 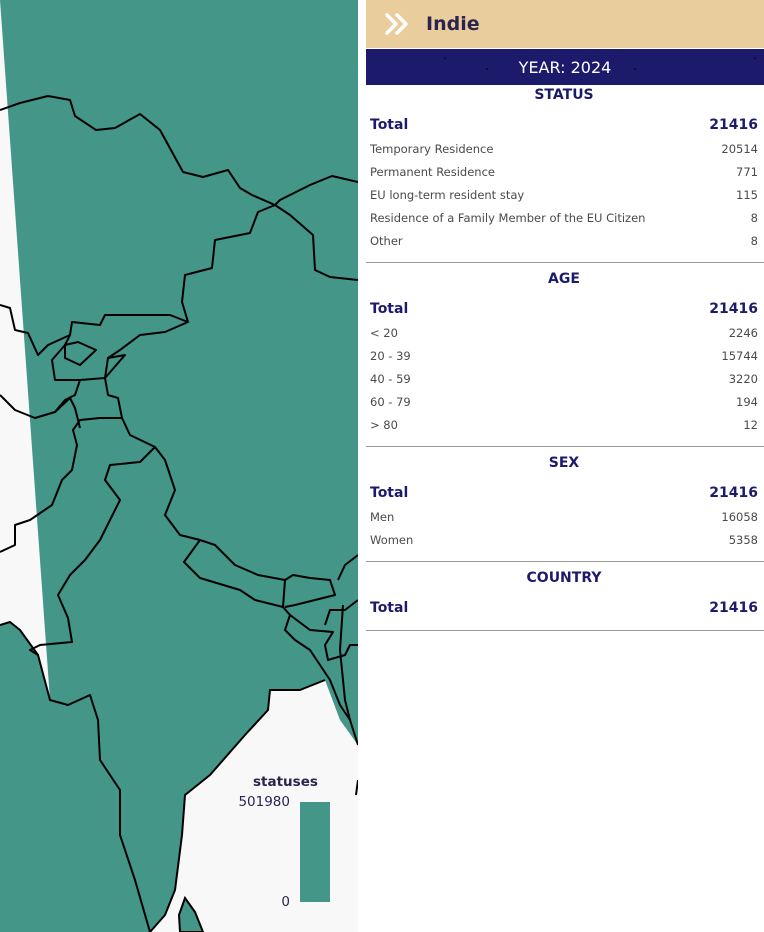 I want to click on row-value: 20514, so click(x=739, y=148).